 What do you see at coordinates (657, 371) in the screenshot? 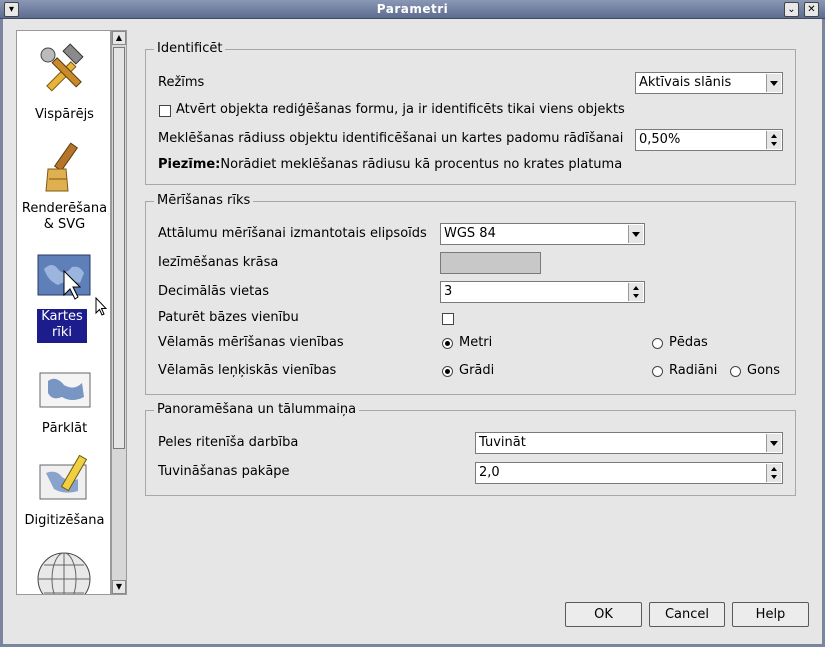
I see `angle-radio-radiani` at bounding box center [657, 371].